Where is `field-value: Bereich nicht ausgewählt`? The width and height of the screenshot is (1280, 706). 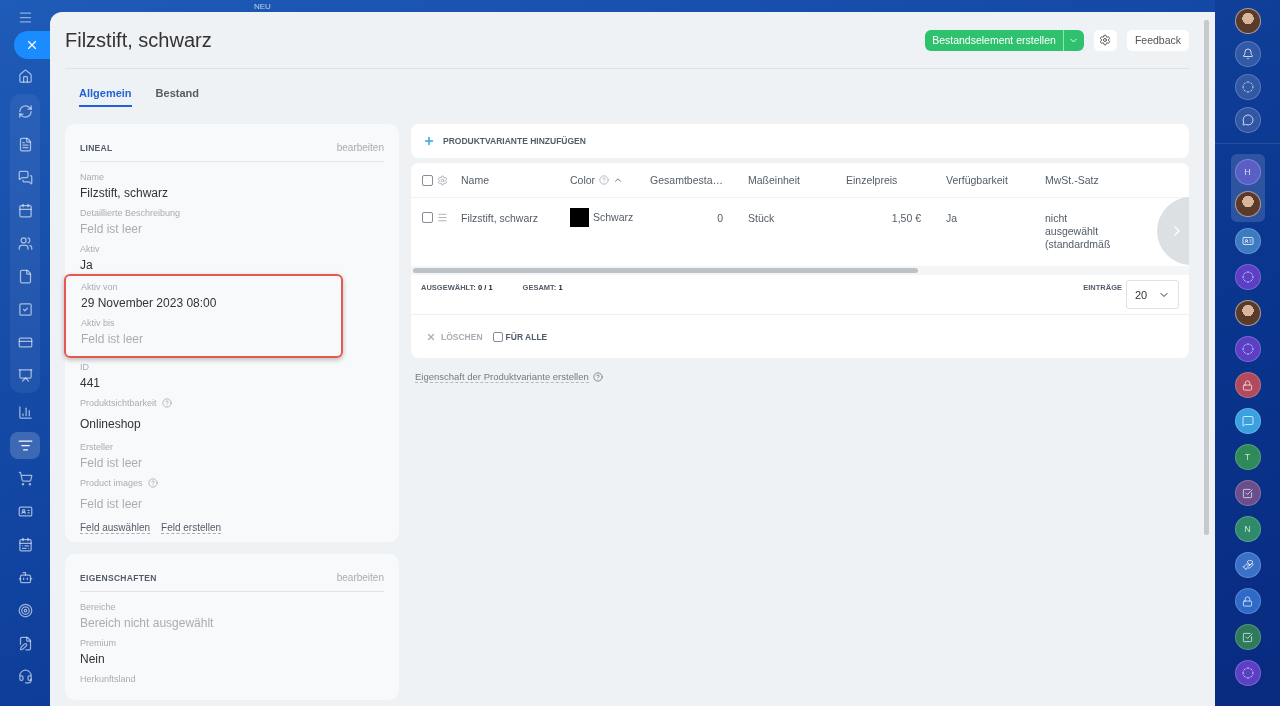
field-value: Bereich nicht ausgewählt is located at coordinates (147, 623).